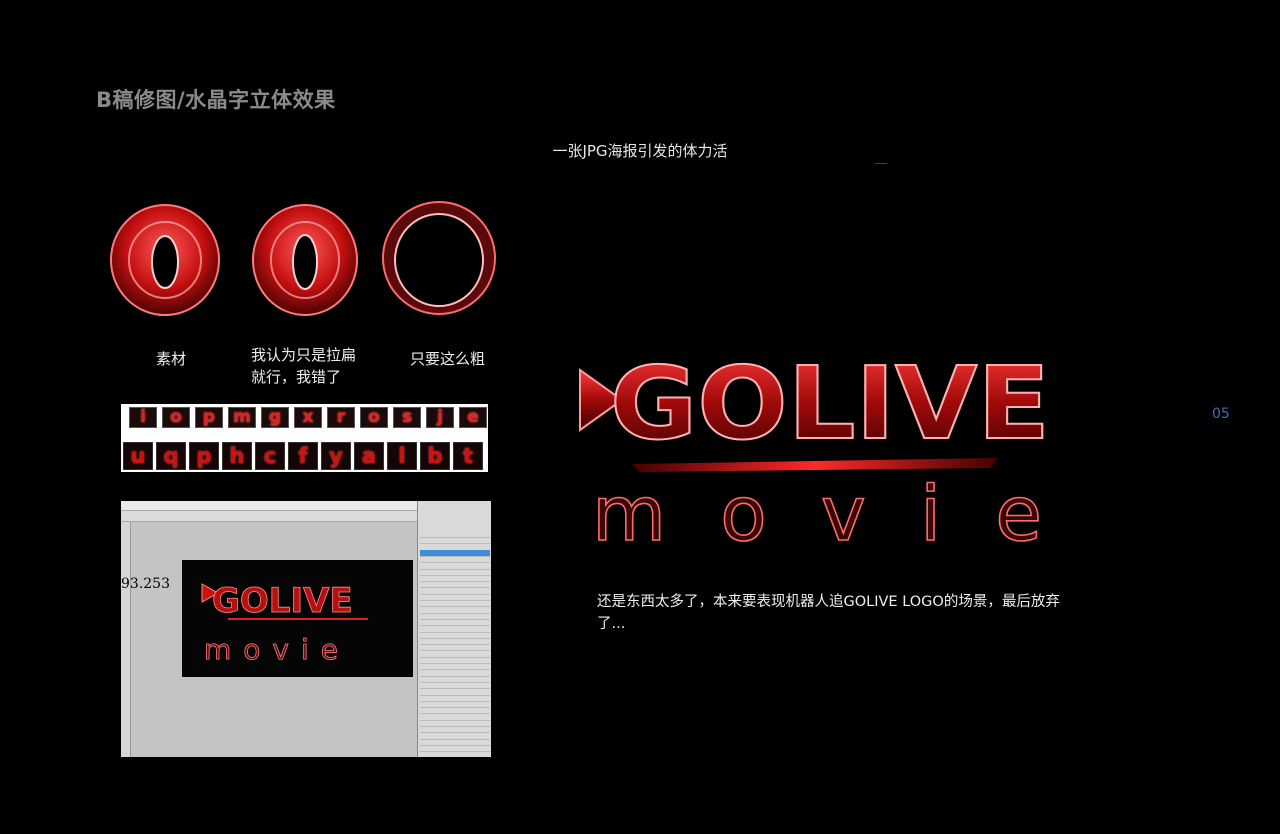 The width and height of the screenshot is (1280, 834). What do you see at coordinates (126, 639) in the screenshot?
I see `ps-toolbox` at bounding box center [126, 639].